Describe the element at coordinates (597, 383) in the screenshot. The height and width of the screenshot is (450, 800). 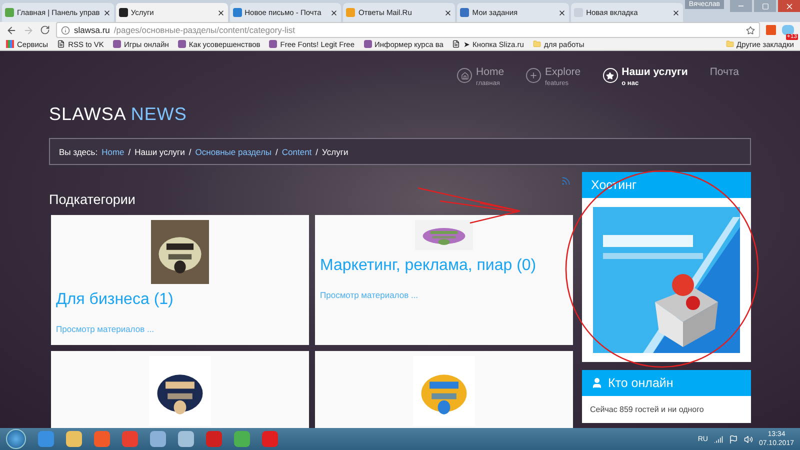
I see `user-icon` at that location.